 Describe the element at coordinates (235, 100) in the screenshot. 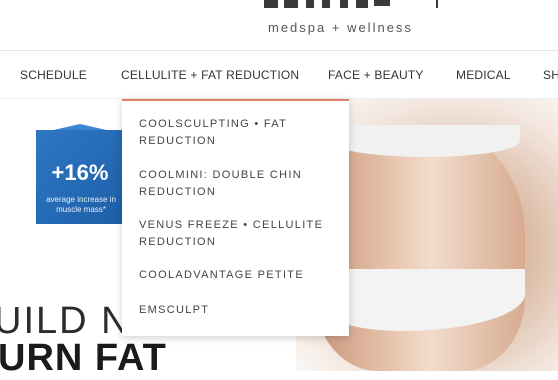

I see `dropdown-accent-bar` at that location.